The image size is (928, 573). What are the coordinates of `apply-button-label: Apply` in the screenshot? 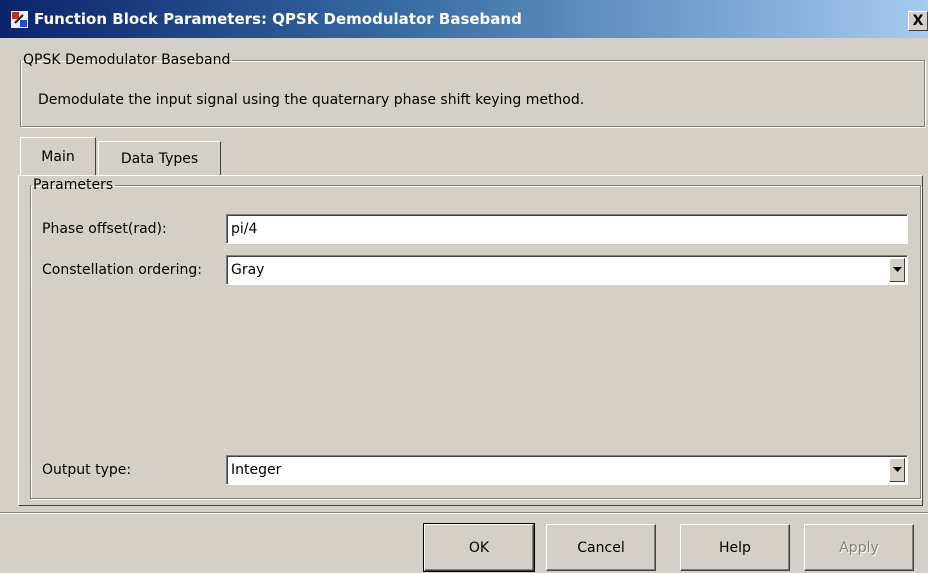 It's located at (859, 547).